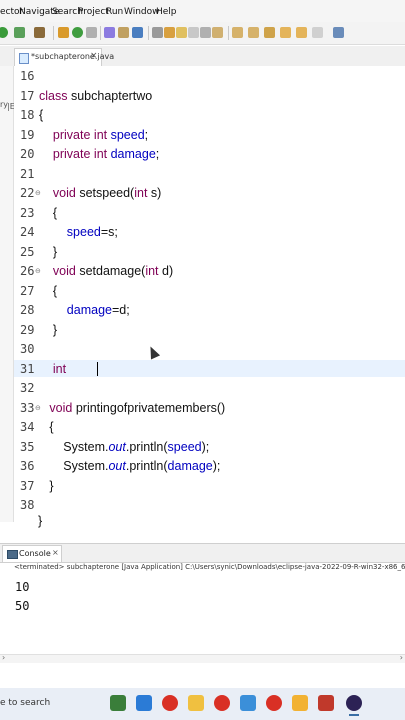  I want to click on taskbar-search-box: e to search, so click(25, 703).